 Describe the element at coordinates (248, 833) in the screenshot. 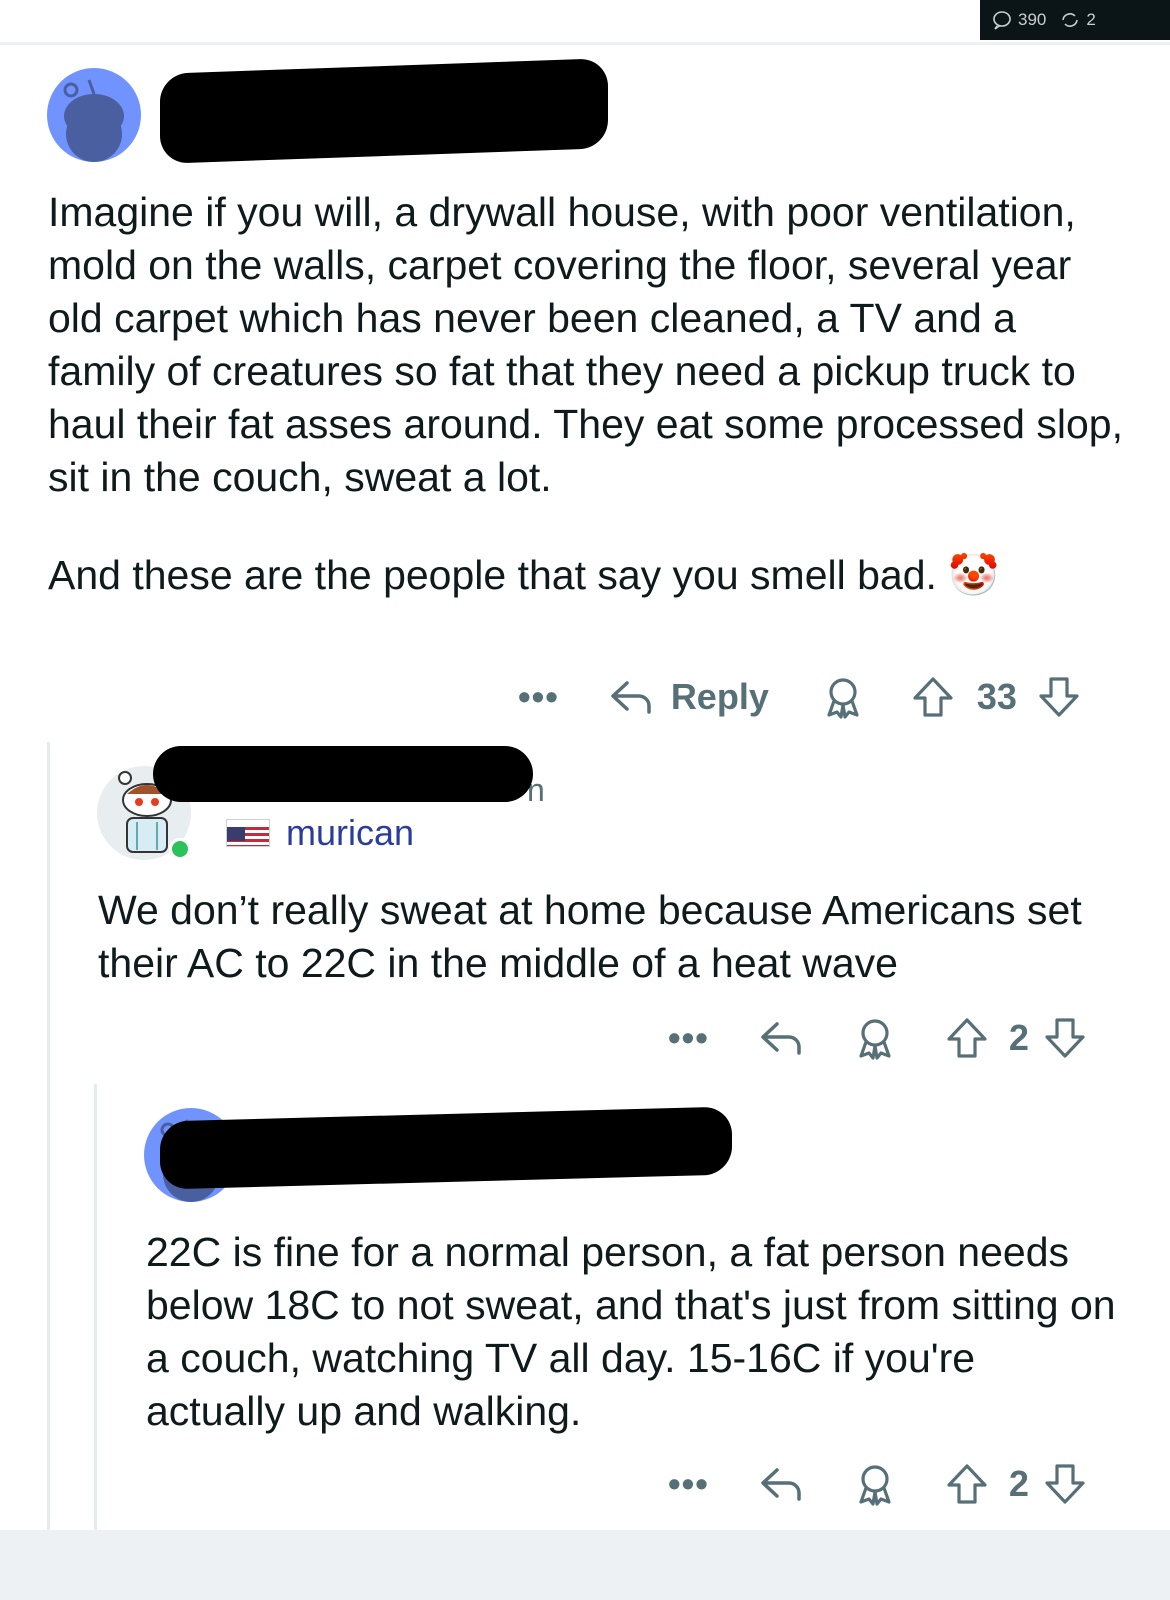

I see `us-flag-icon` at that location.